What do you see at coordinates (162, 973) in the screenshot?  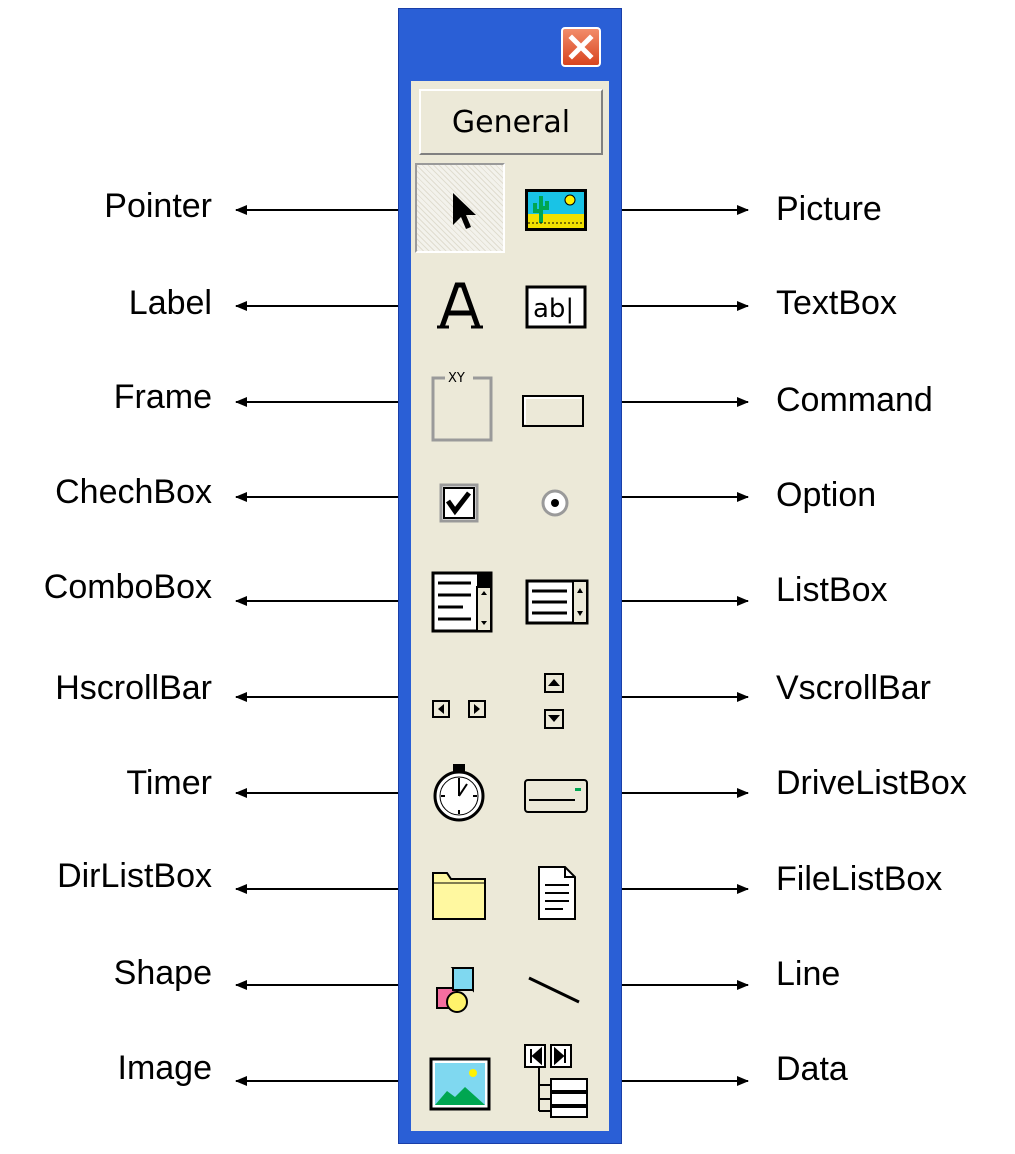 I see `label-shape: Shape` at bounding box center [162, 973].